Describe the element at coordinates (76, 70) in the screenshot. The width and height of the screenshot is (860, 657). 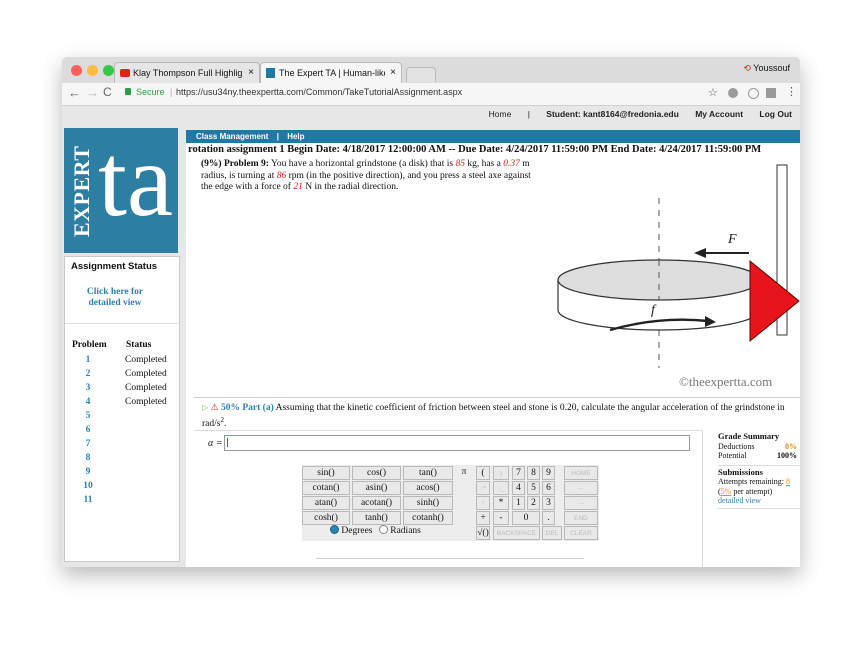
I see `close-window-button` at that location.